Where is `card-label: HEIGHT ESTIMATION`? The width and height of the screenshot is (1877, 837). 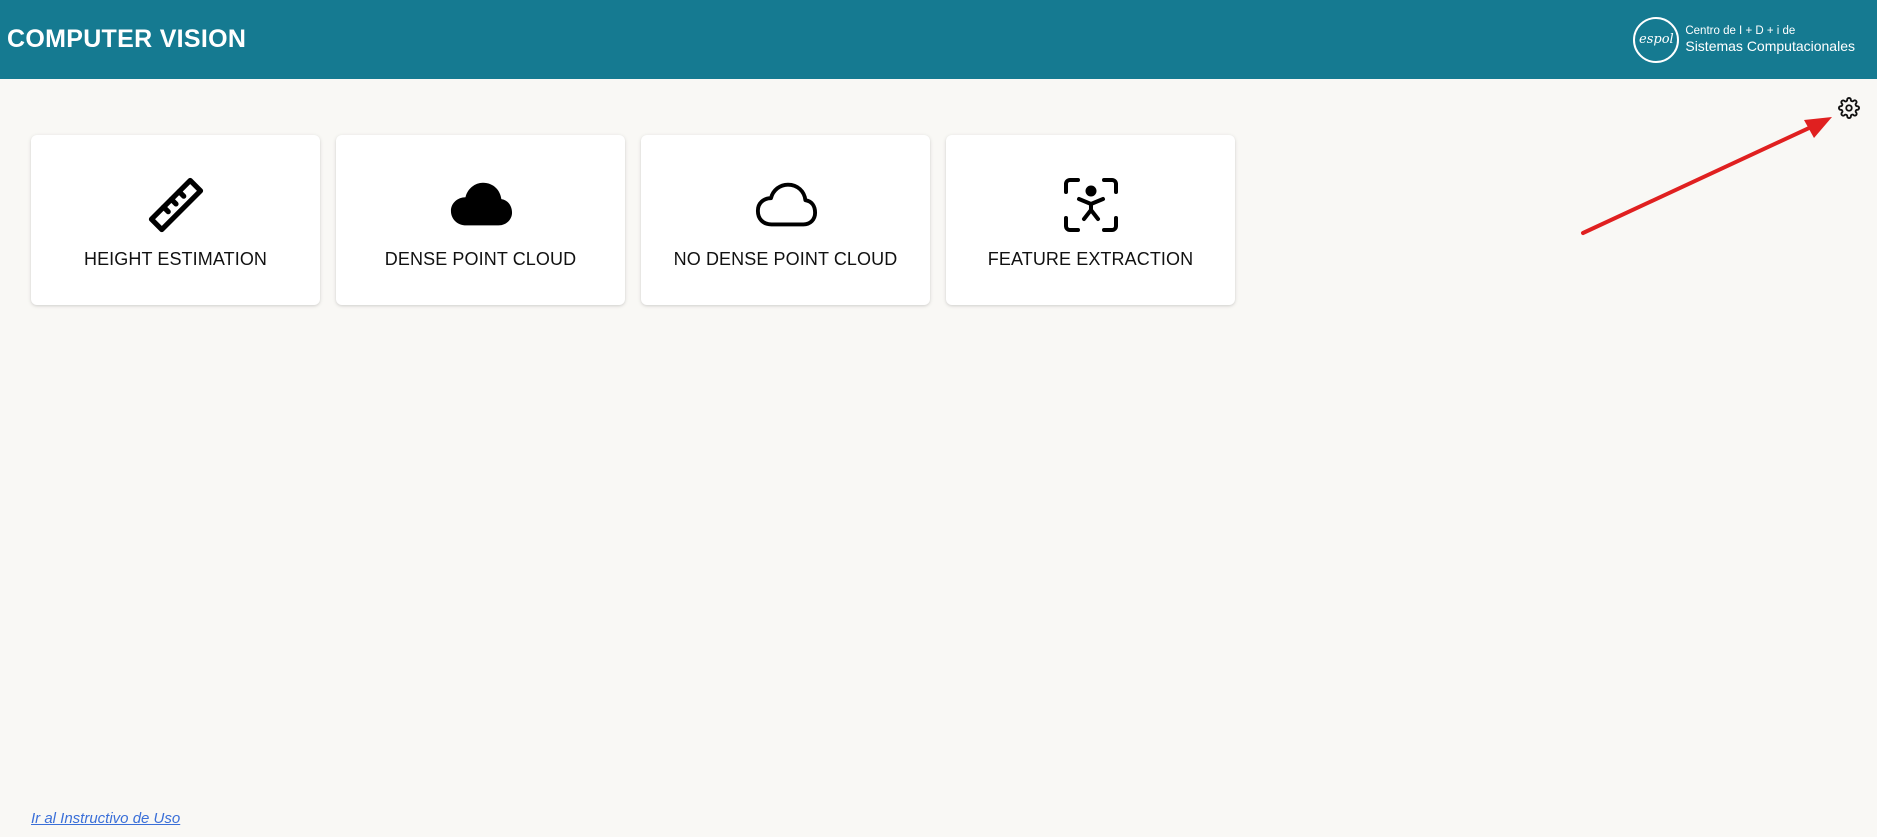 card-label: HEIGHT ESTIMATION is located at coordinates (175, 259).